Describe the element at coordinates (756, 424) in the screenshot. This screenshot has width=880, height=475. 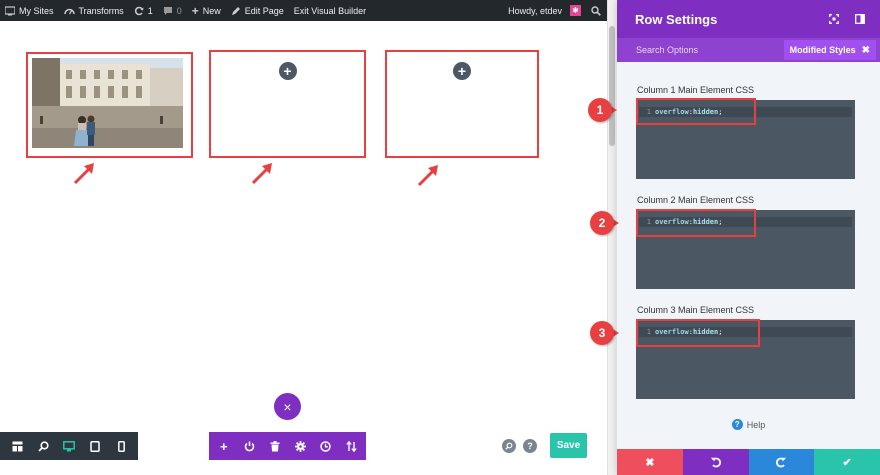
I see `help-label: Help` at that location.